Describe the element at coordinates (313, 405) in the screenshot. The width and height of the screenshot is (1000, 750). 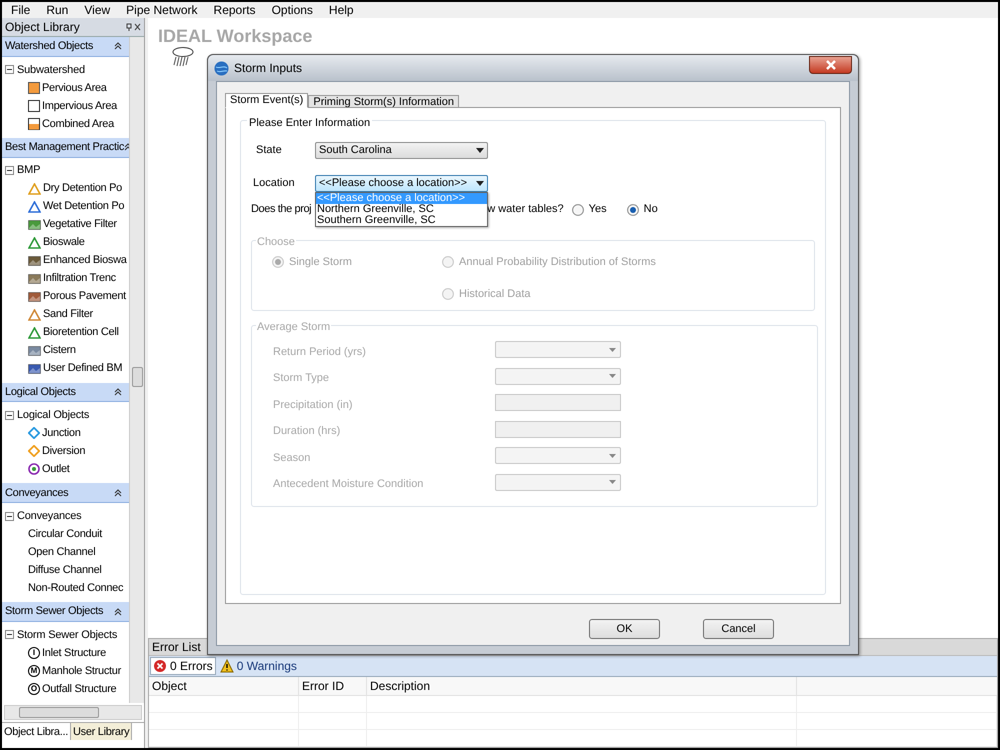
I see `field-label: Precipitation (in)` at that location.